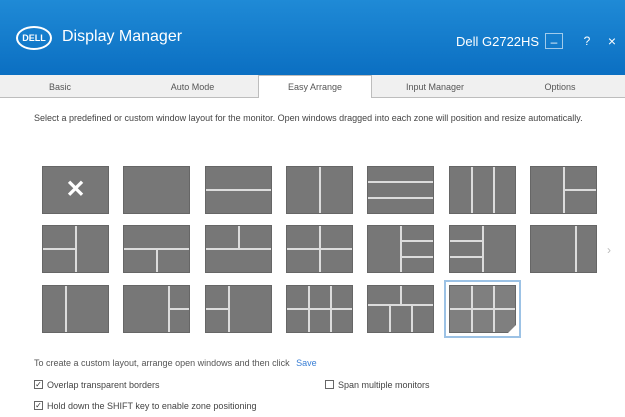 This screenshot has width=625, height=417. I want to click on tab-options: Options, so click(560, 87).